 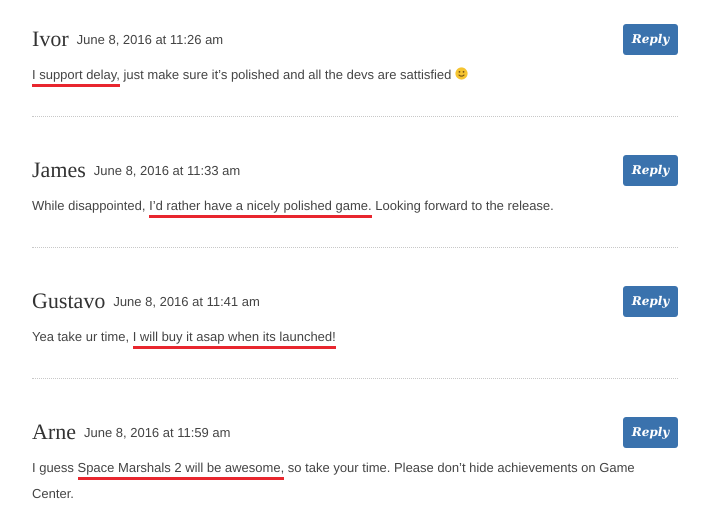 I want to click on comment-date: June 8, 2016 at 11:26 am, so click(x=150, y=39).